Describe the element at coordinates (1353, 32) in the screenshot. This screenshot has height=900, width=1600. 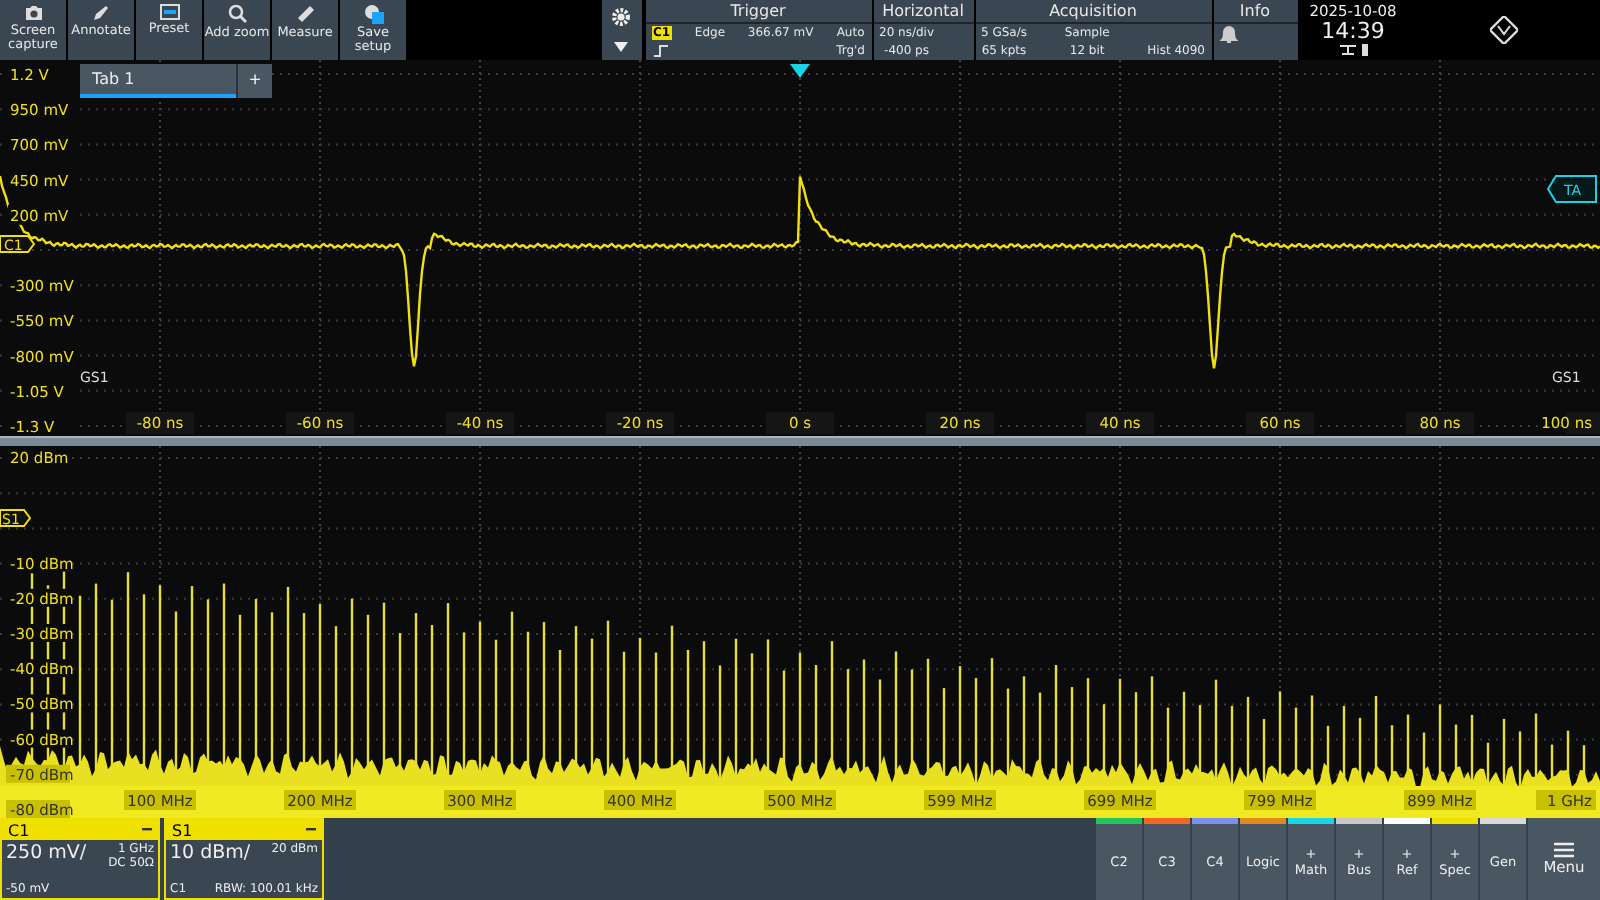
I see `time-text: 14:39` at that location.